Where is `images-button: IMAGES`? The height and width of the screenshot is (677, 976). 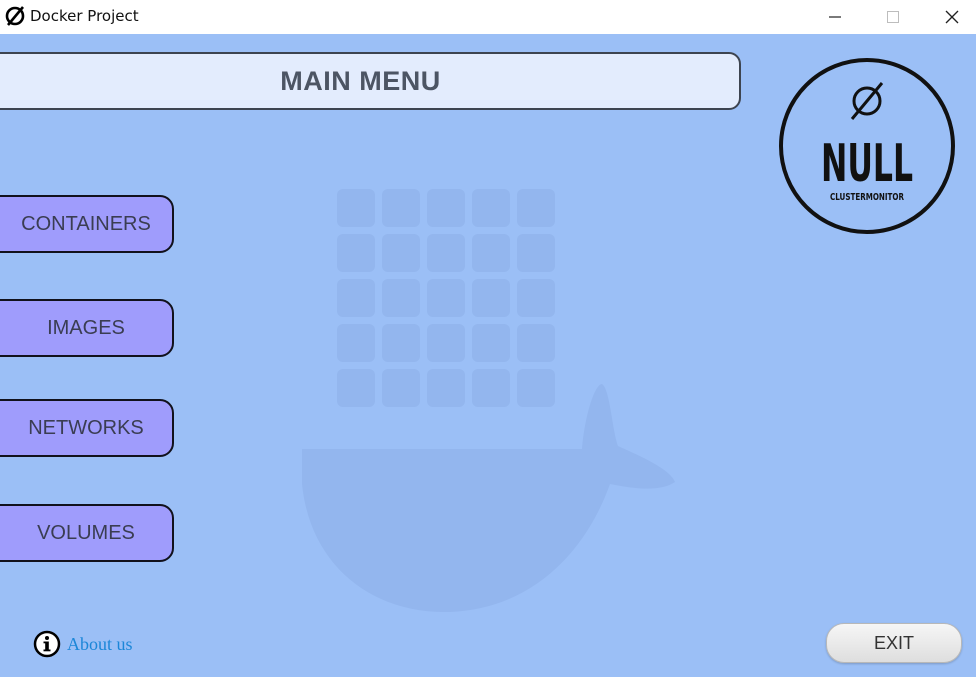
images-button: IMAGES is located at coordinates (87, 328).